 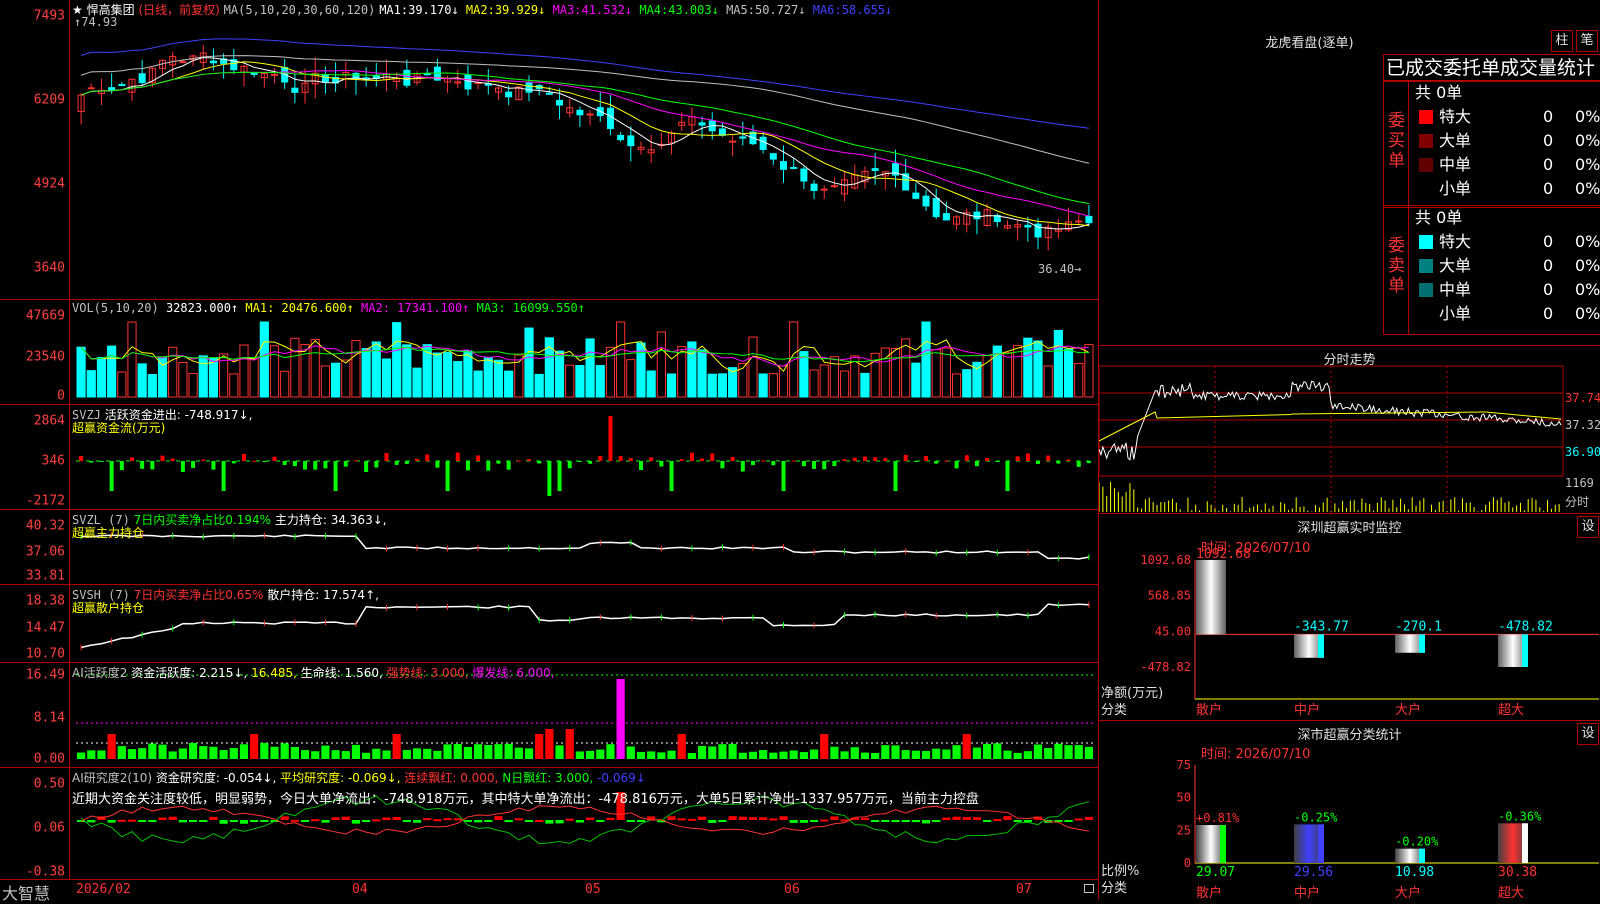 I want to click on tick-mode-button: 笔, so click(x=1587, y=41).